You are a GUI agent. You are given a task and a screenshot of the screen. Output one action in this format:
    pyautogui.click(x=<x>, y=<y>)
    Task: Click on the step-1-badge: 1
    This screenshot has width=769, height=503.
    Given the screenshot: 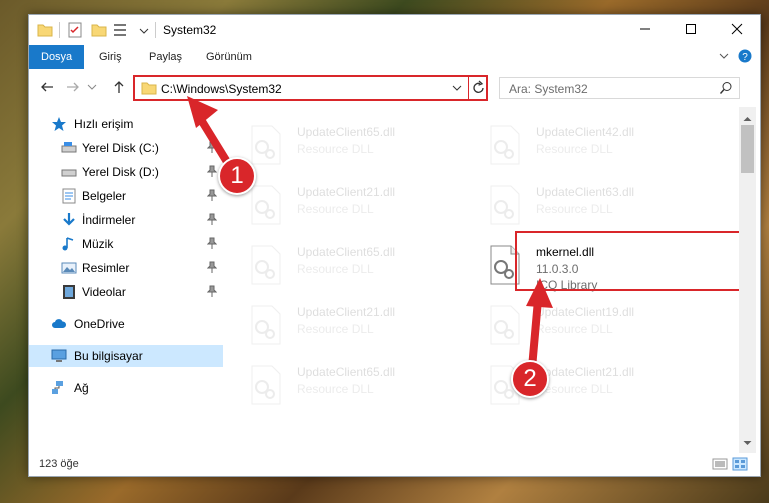 What is the action you would take?
    pyautogui.click(x=237, y=176)
    